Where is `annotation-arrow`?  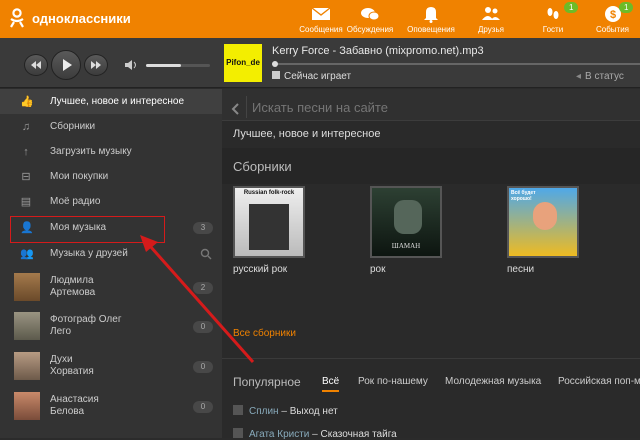
annotation-arrow is located at coordinates (197, 299).